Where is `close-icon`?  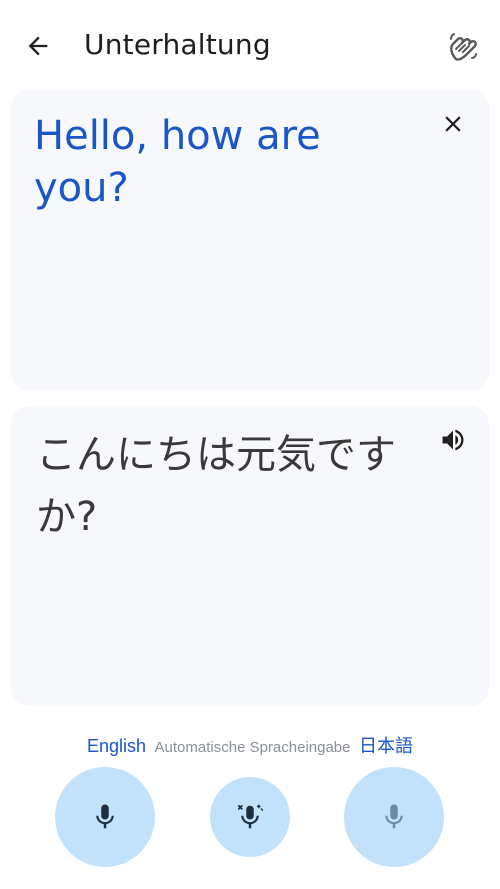
close-icon is located at coordinates (453, 124).